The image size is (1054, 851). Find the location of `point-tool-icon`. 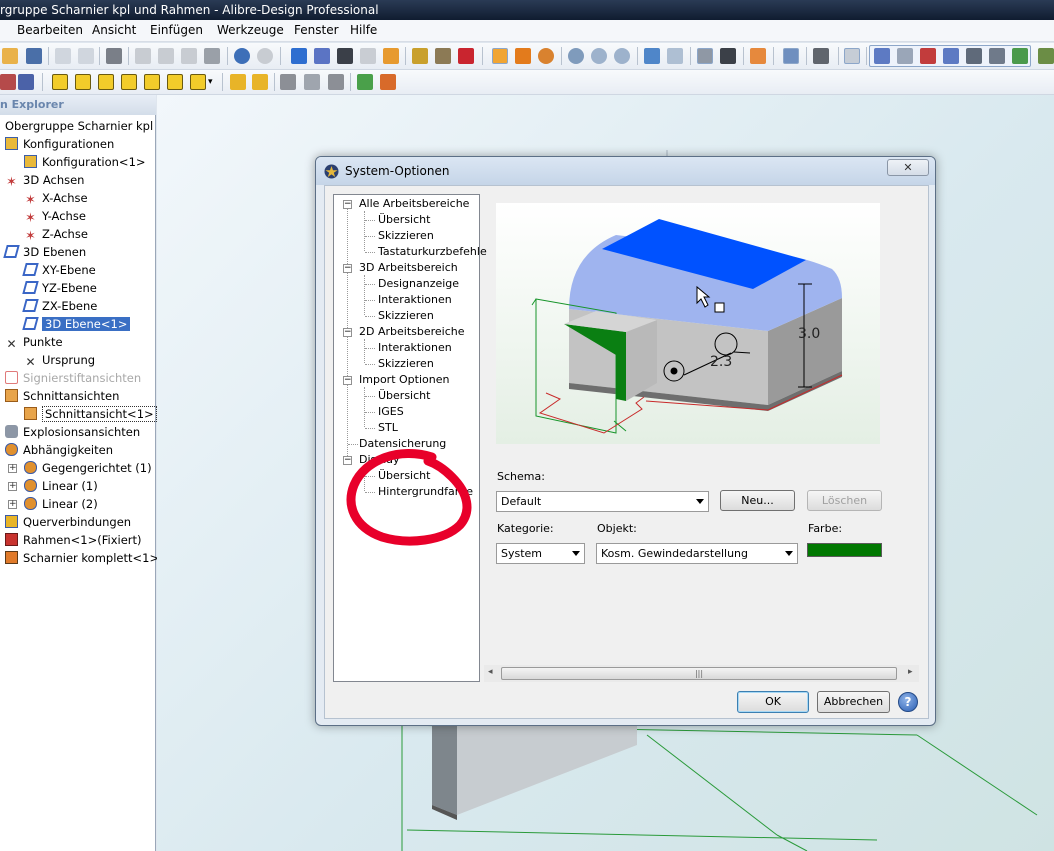

point-tool-icon is located at coordinates (345, 56).